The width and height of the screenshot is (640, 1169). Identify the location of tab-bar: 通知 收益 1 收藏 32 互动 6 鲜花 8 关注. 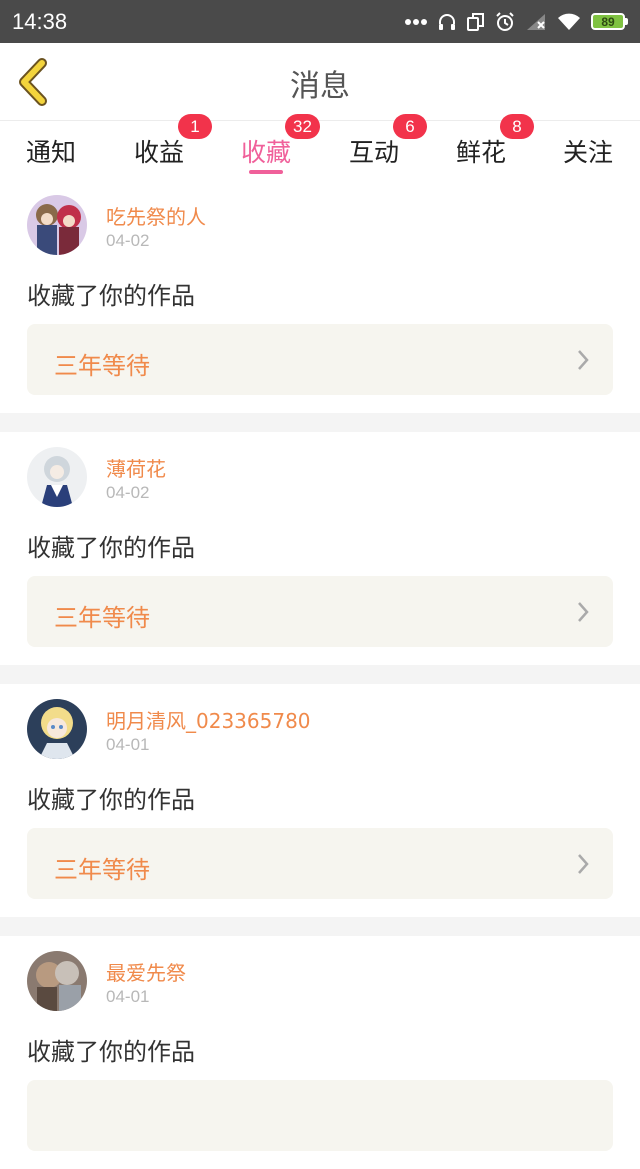
(320, 146).